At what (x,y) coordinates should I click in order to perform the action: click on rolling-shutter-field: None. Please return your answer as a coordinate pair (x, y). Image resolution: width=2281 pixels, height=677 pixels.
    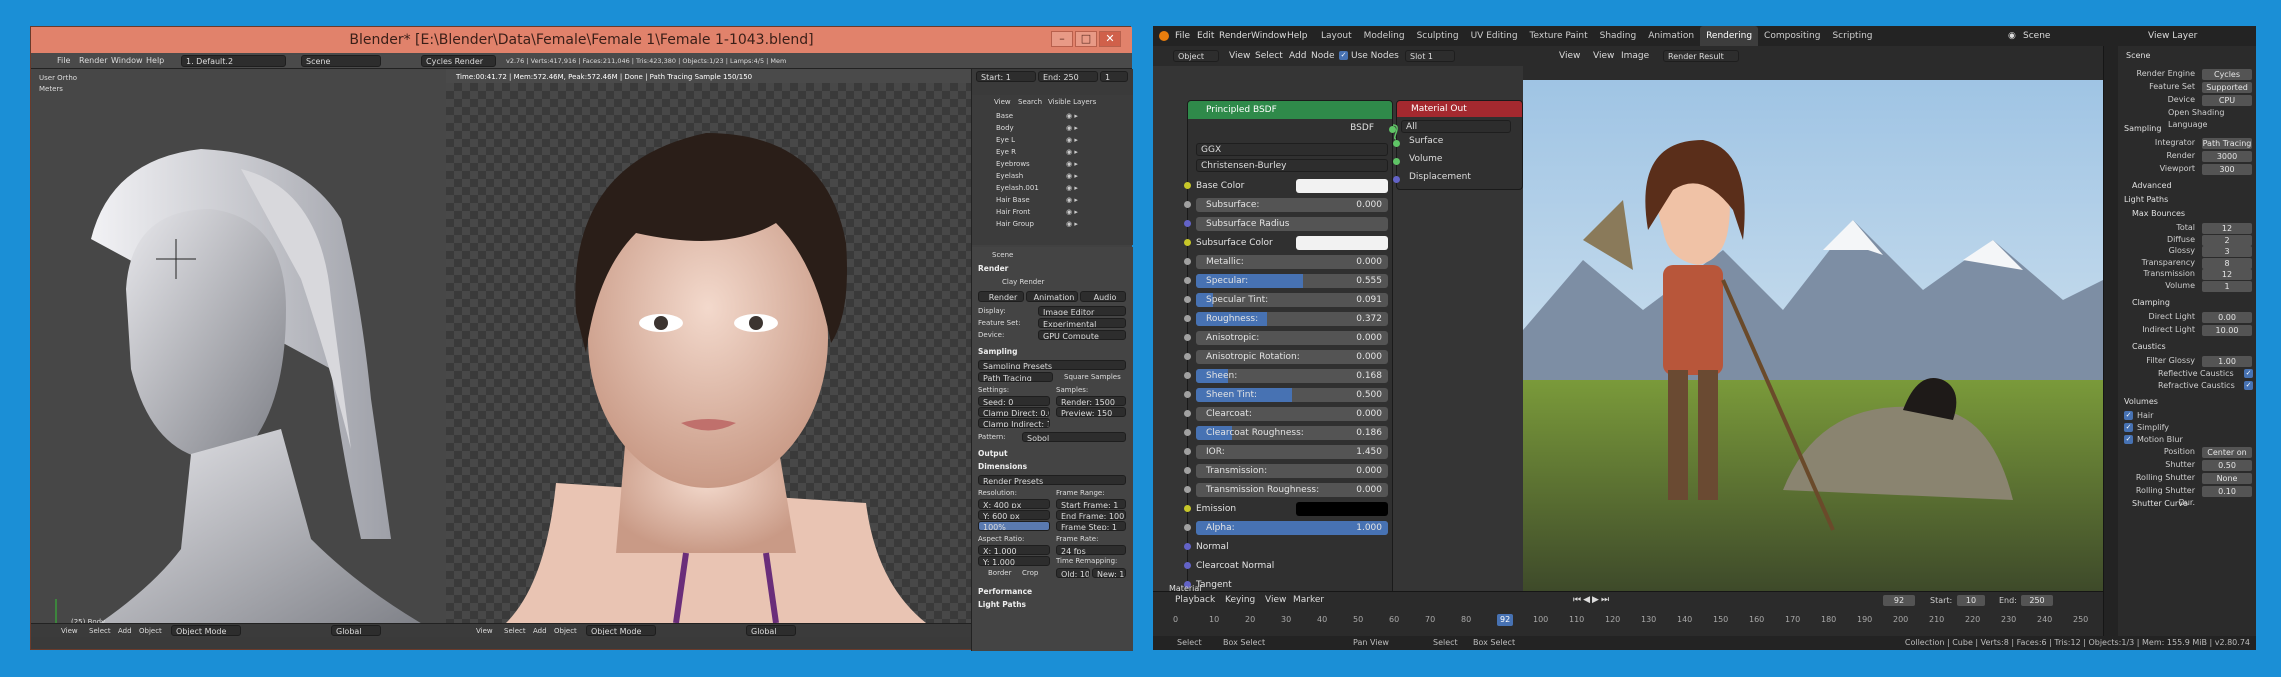
    Looking at the image, I should click on (2227, 478).